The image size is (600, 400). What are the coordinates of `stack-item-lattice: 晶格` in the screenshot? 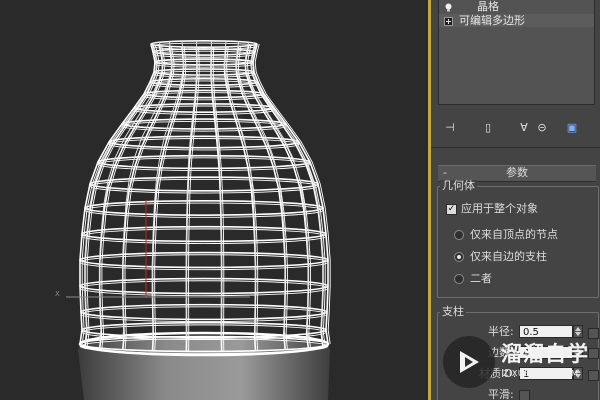 It's located at (516, 6).